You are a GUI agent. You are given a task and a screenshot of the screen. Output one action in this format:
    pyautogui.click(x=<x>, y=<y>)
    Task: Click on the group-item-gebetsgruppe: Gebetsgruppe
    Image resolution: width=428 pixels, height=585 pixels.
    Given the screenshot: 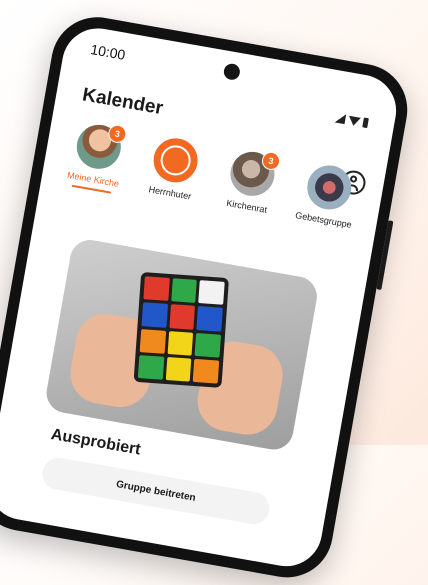 What is the action you would take?
    pyautogui.click(x=327, y=198)
    